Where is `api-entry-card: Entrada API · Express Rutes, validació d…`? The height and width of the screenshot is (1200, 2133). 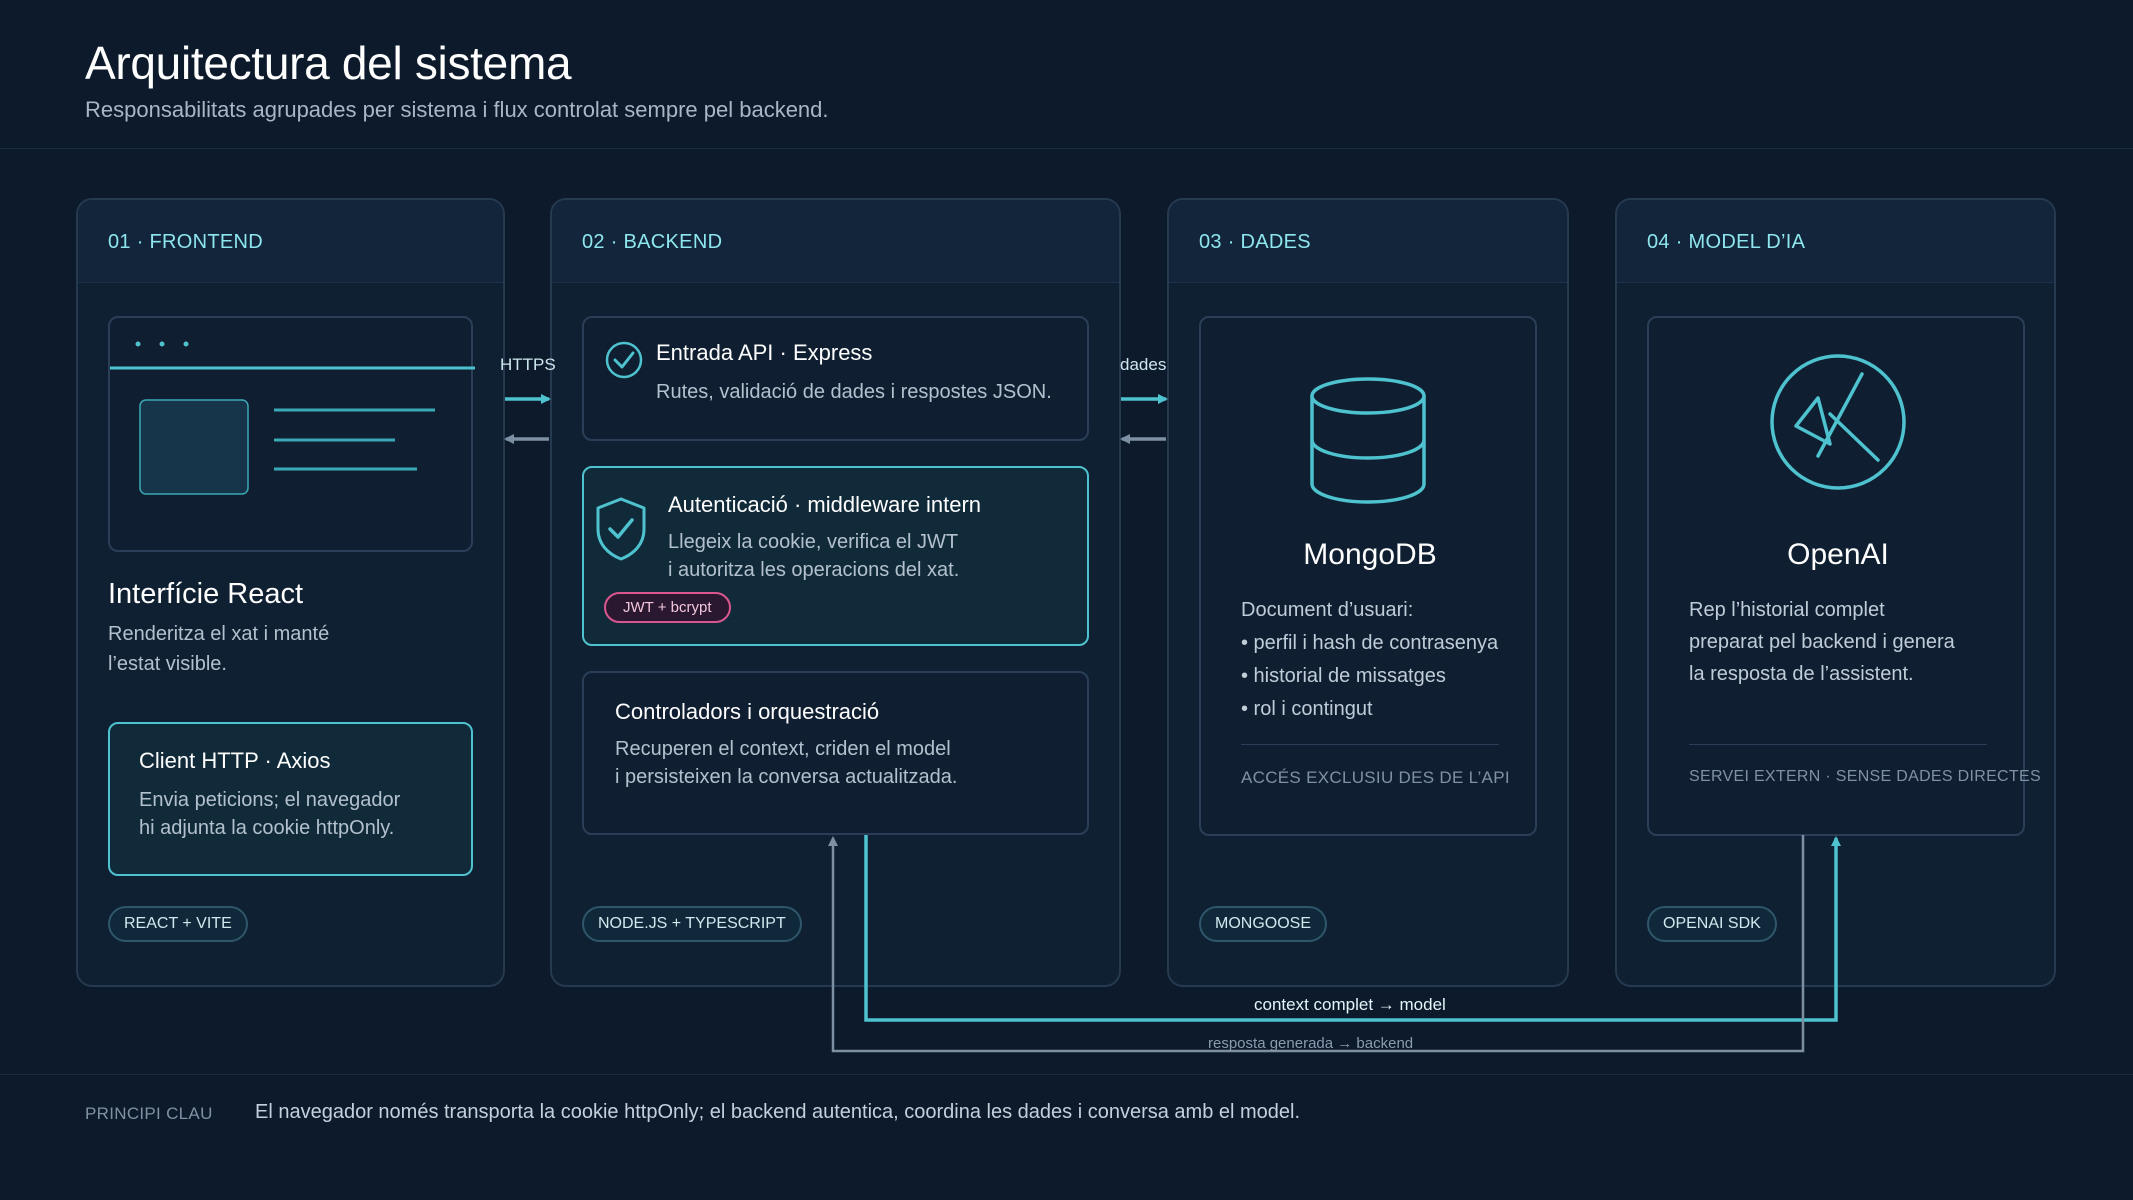
api-entry-card: Entrada API · Express Rutes, validació d… is located at coordinates (835, 378).